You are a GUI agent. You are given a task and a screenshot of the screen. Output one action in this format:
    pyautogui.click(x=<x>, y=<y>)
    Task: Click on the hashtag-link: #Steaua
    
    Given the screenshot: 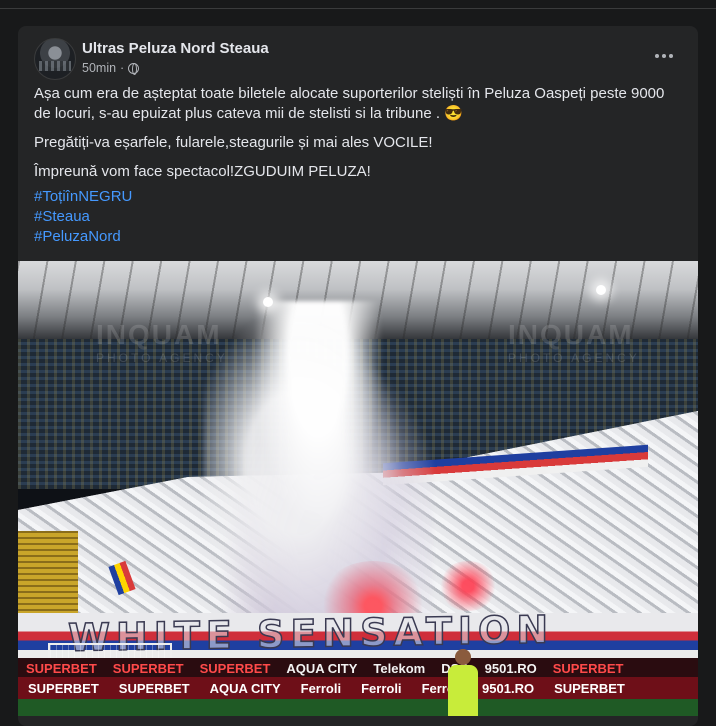 What is the action you would take?
    pyautogui.click(x=83, y=217)
    